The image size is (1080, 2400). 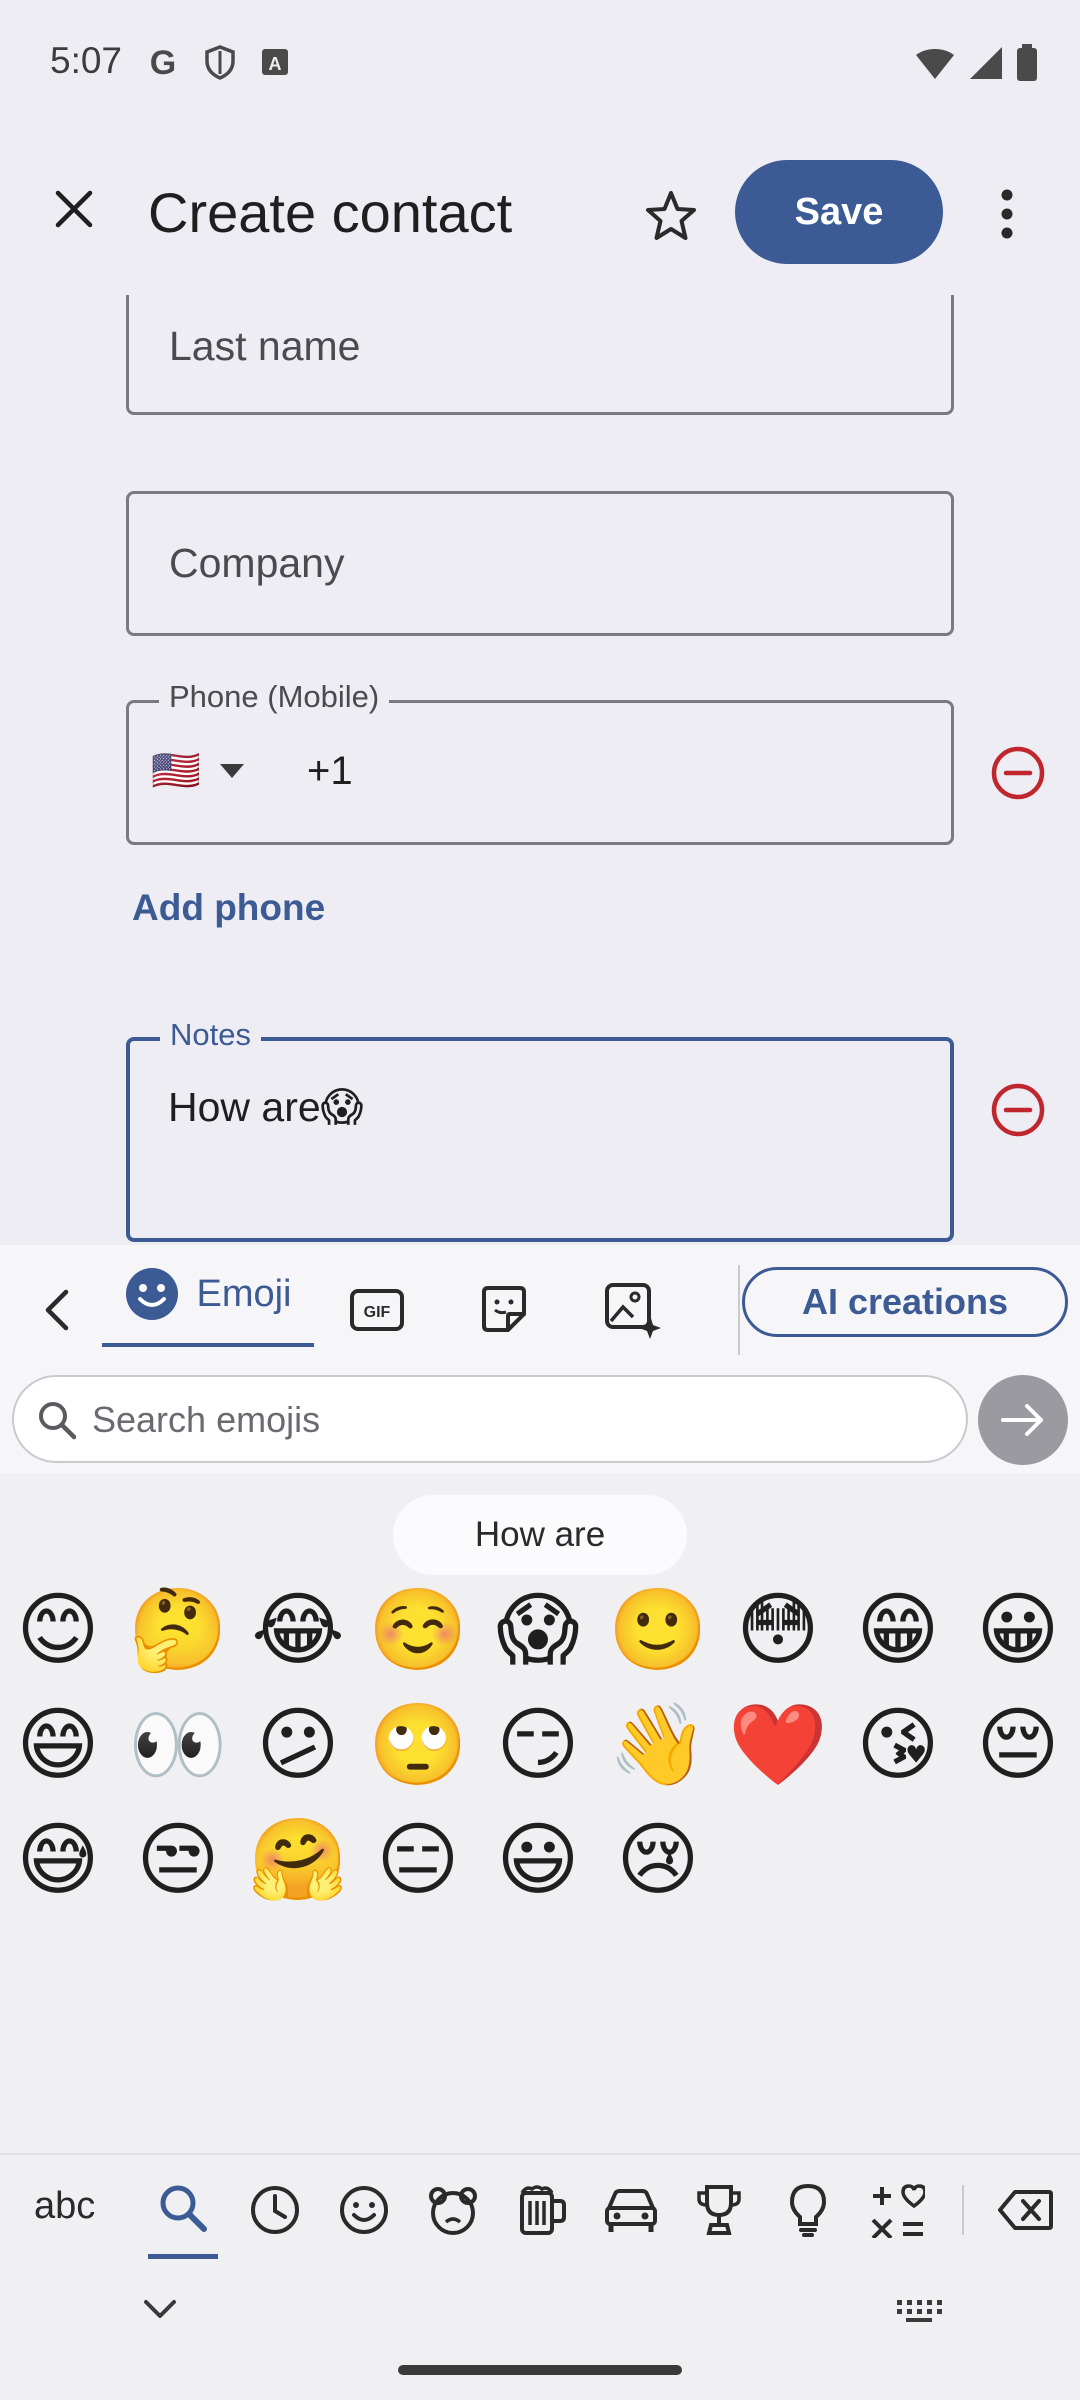 I want to click on bear-icon, so click(x=453, y=2211).